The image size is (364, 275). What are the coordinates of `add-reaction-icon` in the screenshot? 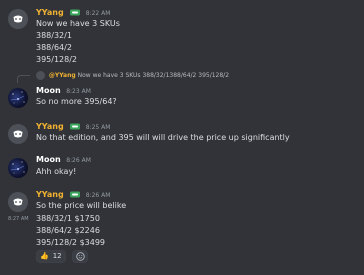 It's located at (80, 256).